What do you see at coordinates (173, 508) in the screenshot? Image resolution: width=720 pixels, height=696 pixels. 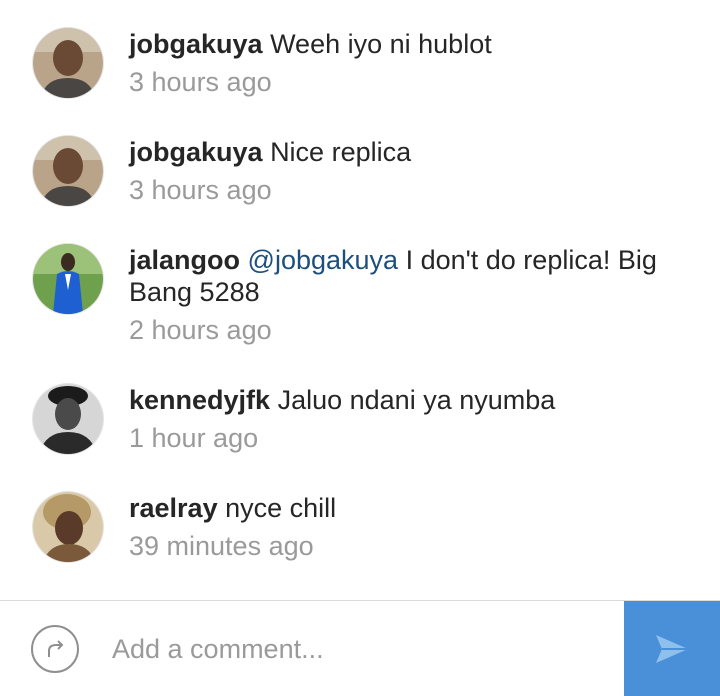 I see `comment-username: raelray` at bounding box center [173, 508].